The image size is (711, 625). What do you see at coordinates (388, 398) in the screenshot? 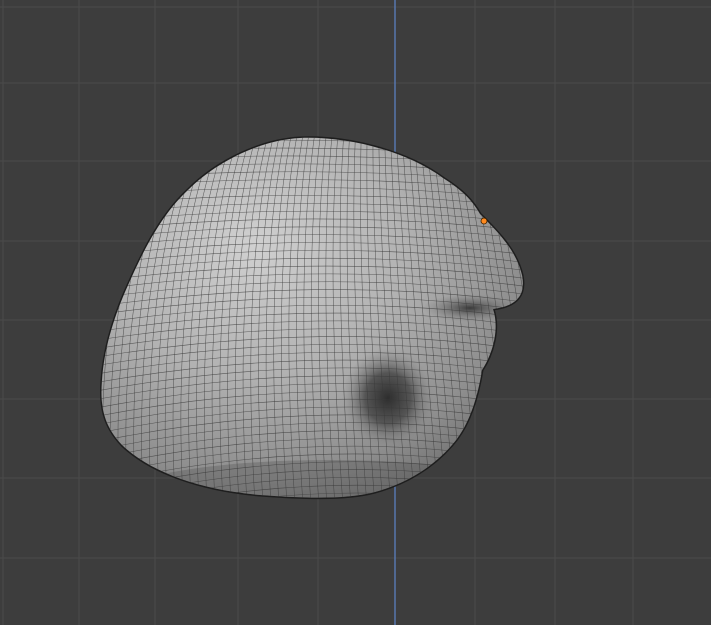
I see `mesh-cheek-dent` at bounding box center [388, 398].